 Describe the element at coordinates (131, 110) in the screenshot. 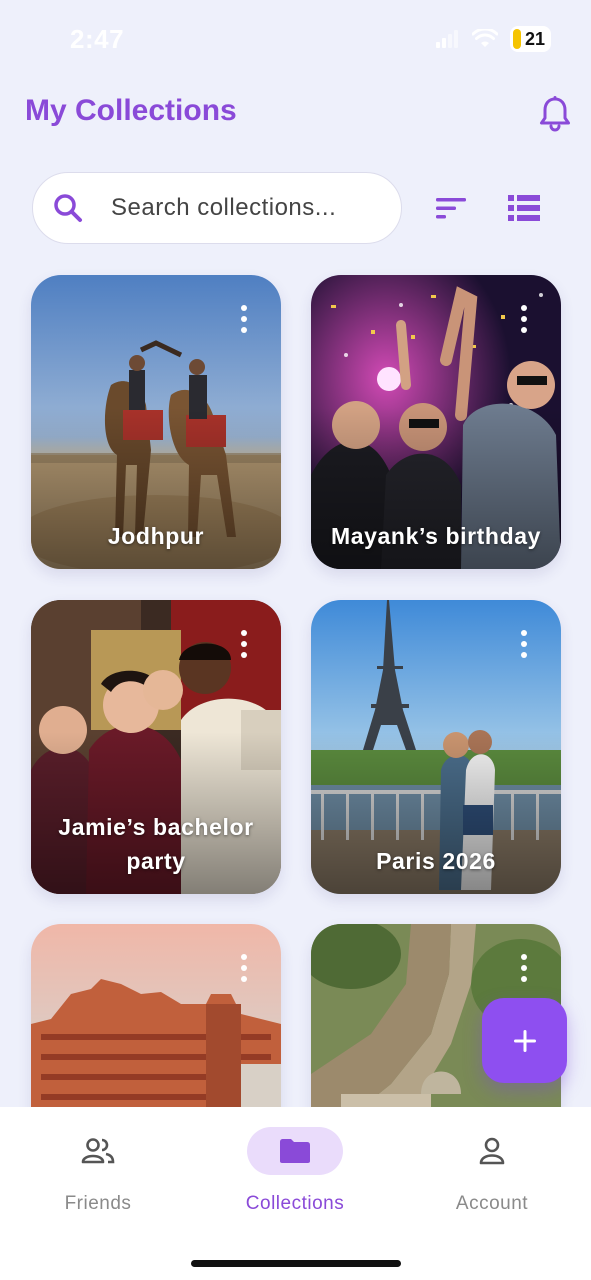

I see `page-title: My Collections` at that location.